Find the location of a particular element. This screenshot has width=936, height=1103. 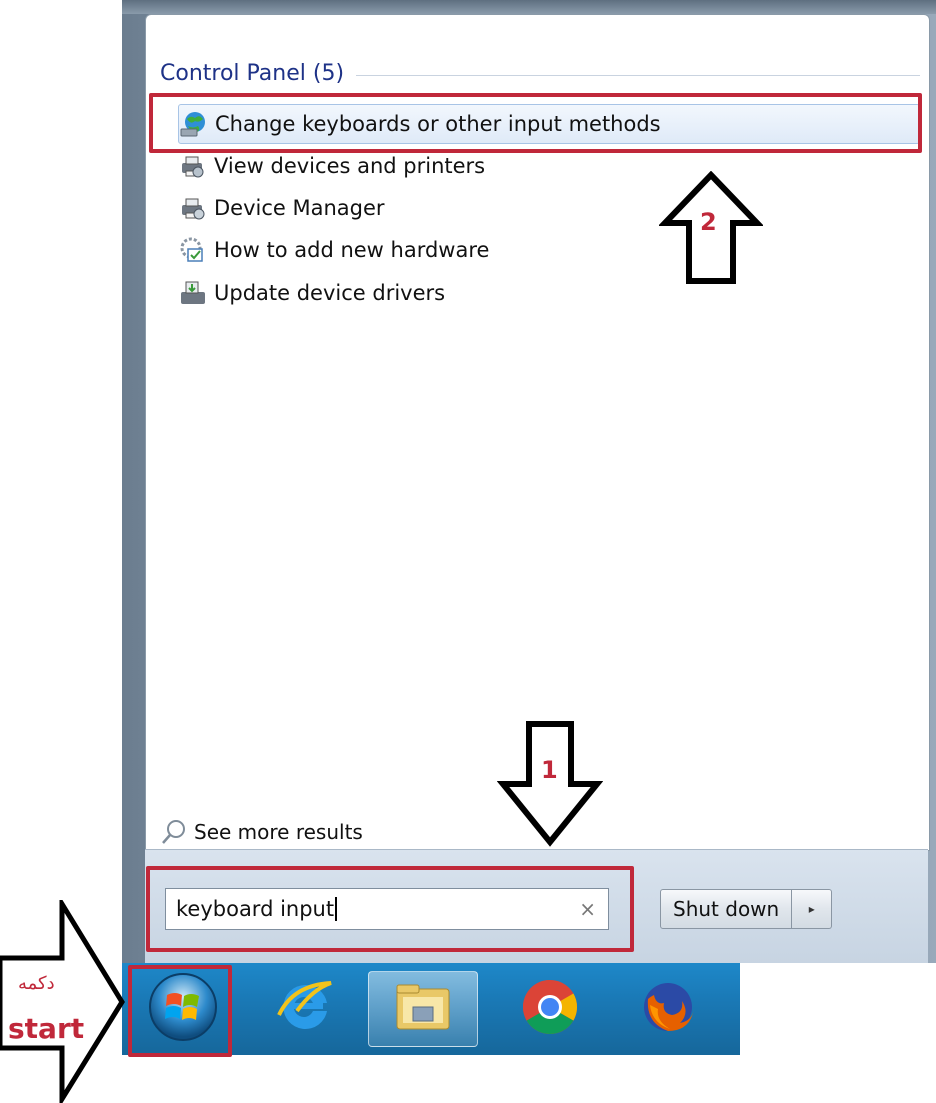

taskbar-chrome is located at coordinates (550, 1009).